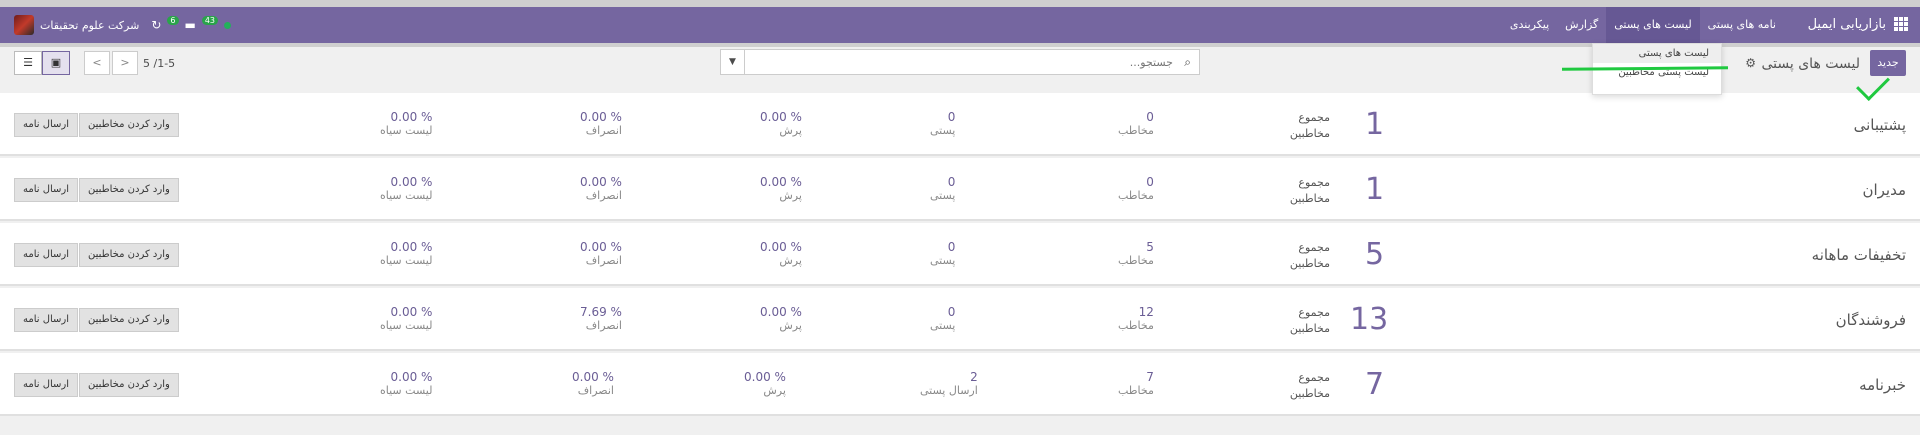 The image size is (1920, 435). Describe the element at coordinates (89, 25) in the screenshot. I see `company-switcher: شرکت علوم تحقیقات` at that location.